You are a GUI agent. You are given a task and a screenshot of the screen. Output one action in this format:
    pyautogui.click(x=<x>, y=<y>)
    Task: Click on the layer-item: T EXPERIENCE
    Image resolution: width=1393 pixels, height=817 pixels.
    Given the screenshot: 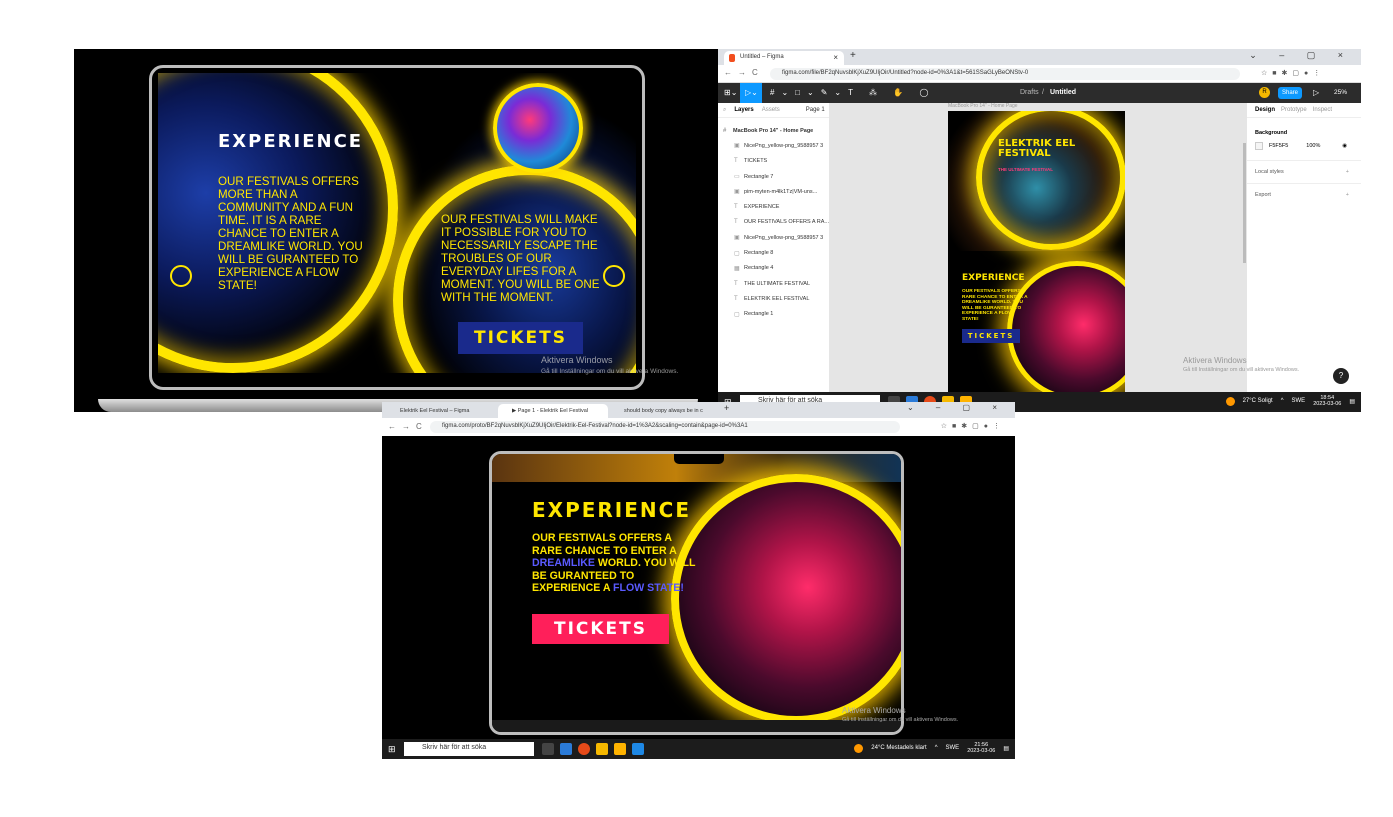 What is the action you would take?
    pyautogui.click(x=773, y=206)
    